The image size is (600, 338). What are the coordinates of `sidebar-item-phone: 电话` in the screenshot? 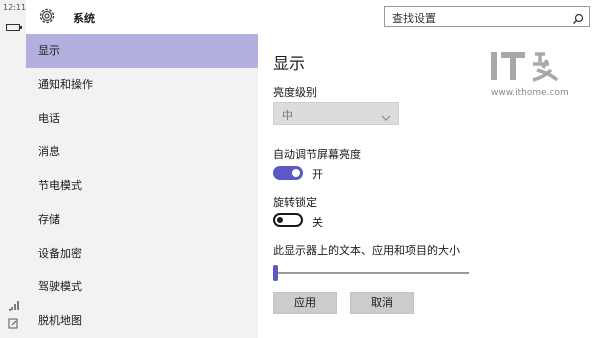 It's located at (142, 119).